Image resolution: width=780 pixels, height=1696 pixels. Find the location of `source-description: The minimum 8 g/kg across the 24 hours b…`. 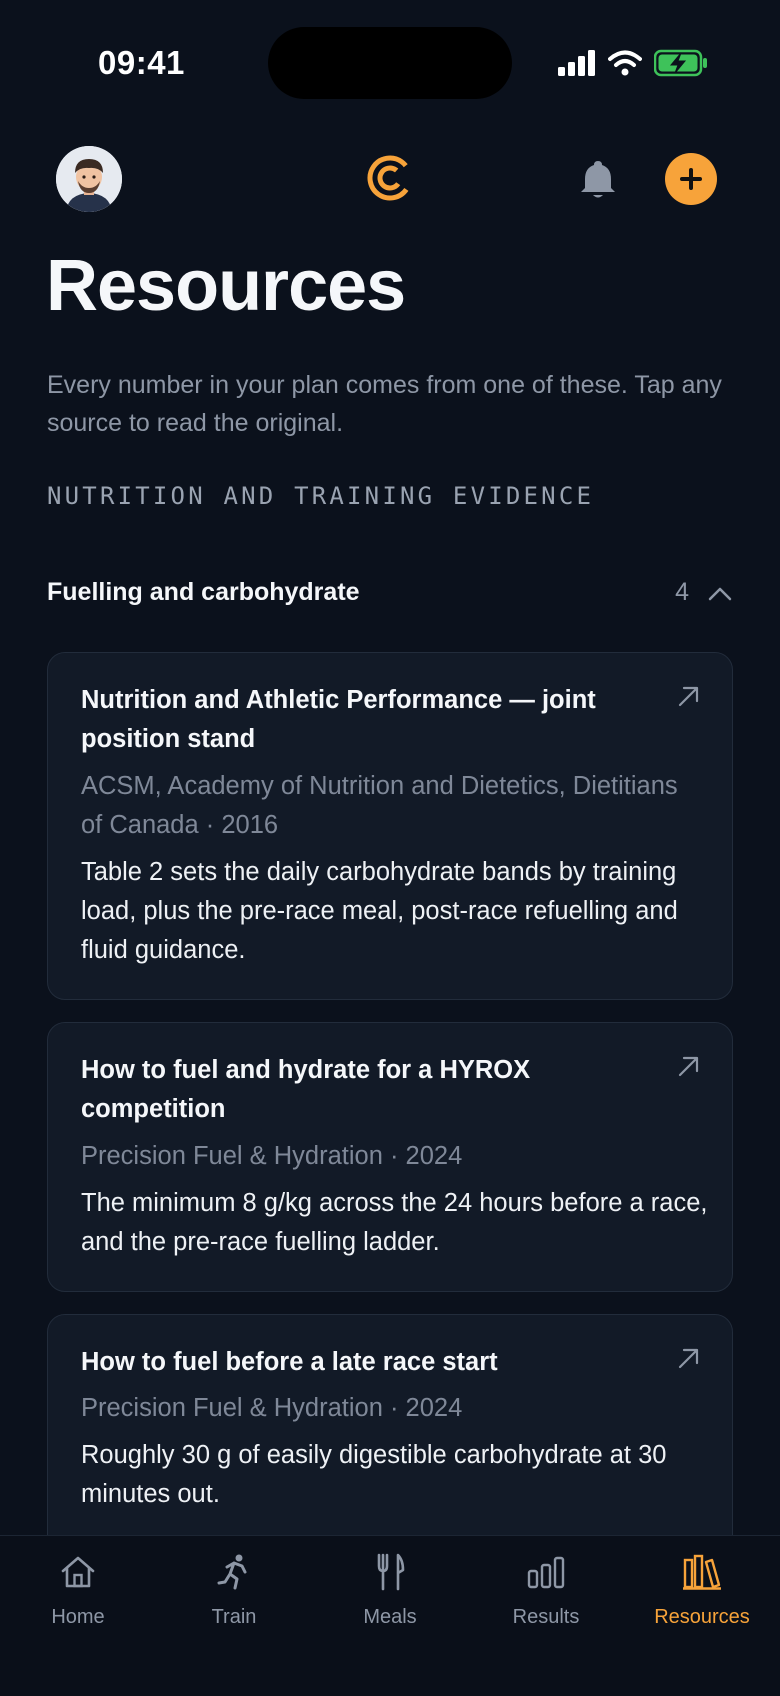

source-description: The minimum 8 g/kg across the 24 hours b… is located at coordinates (394, 1222).